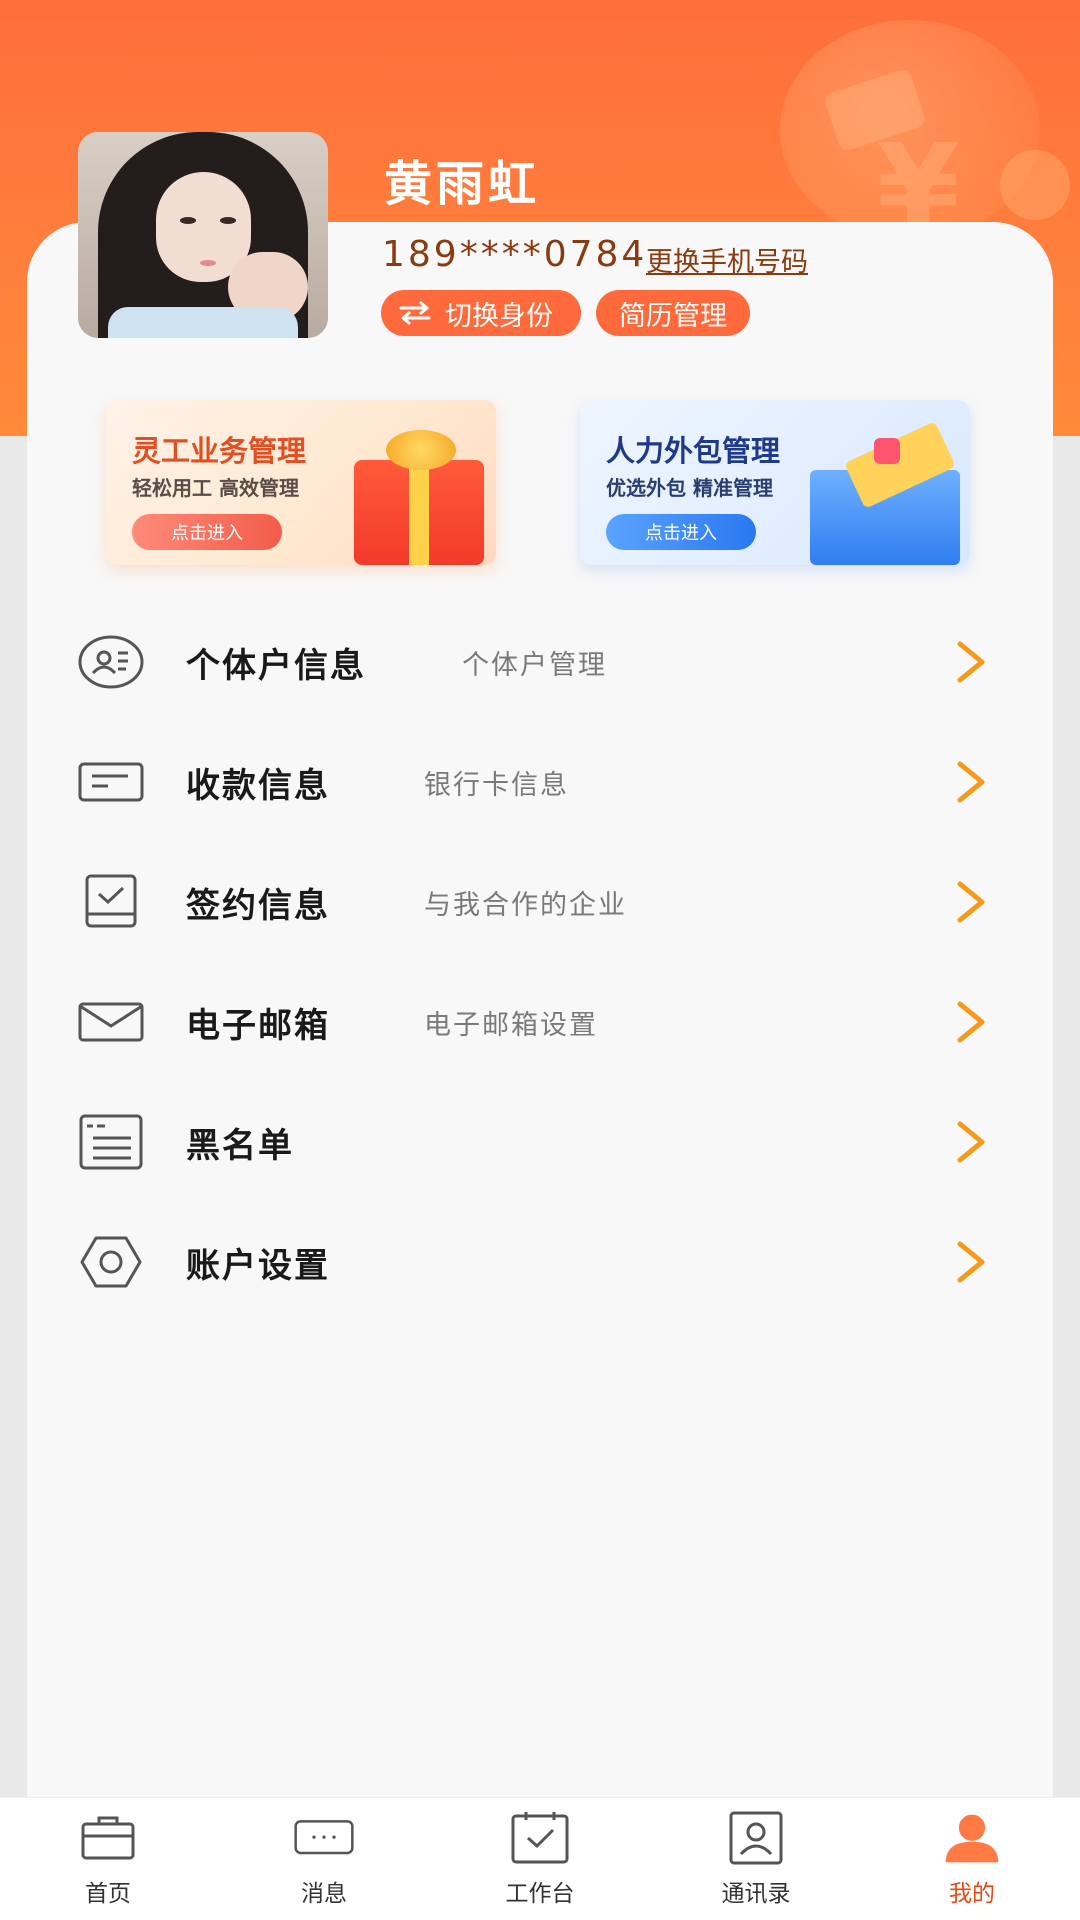 The height and width of the screenshot is (1920, 1080). What do you see at coordinates (111, 1142) in the screenshot?
I see `list-icon` at bounding box center [111, 1142].